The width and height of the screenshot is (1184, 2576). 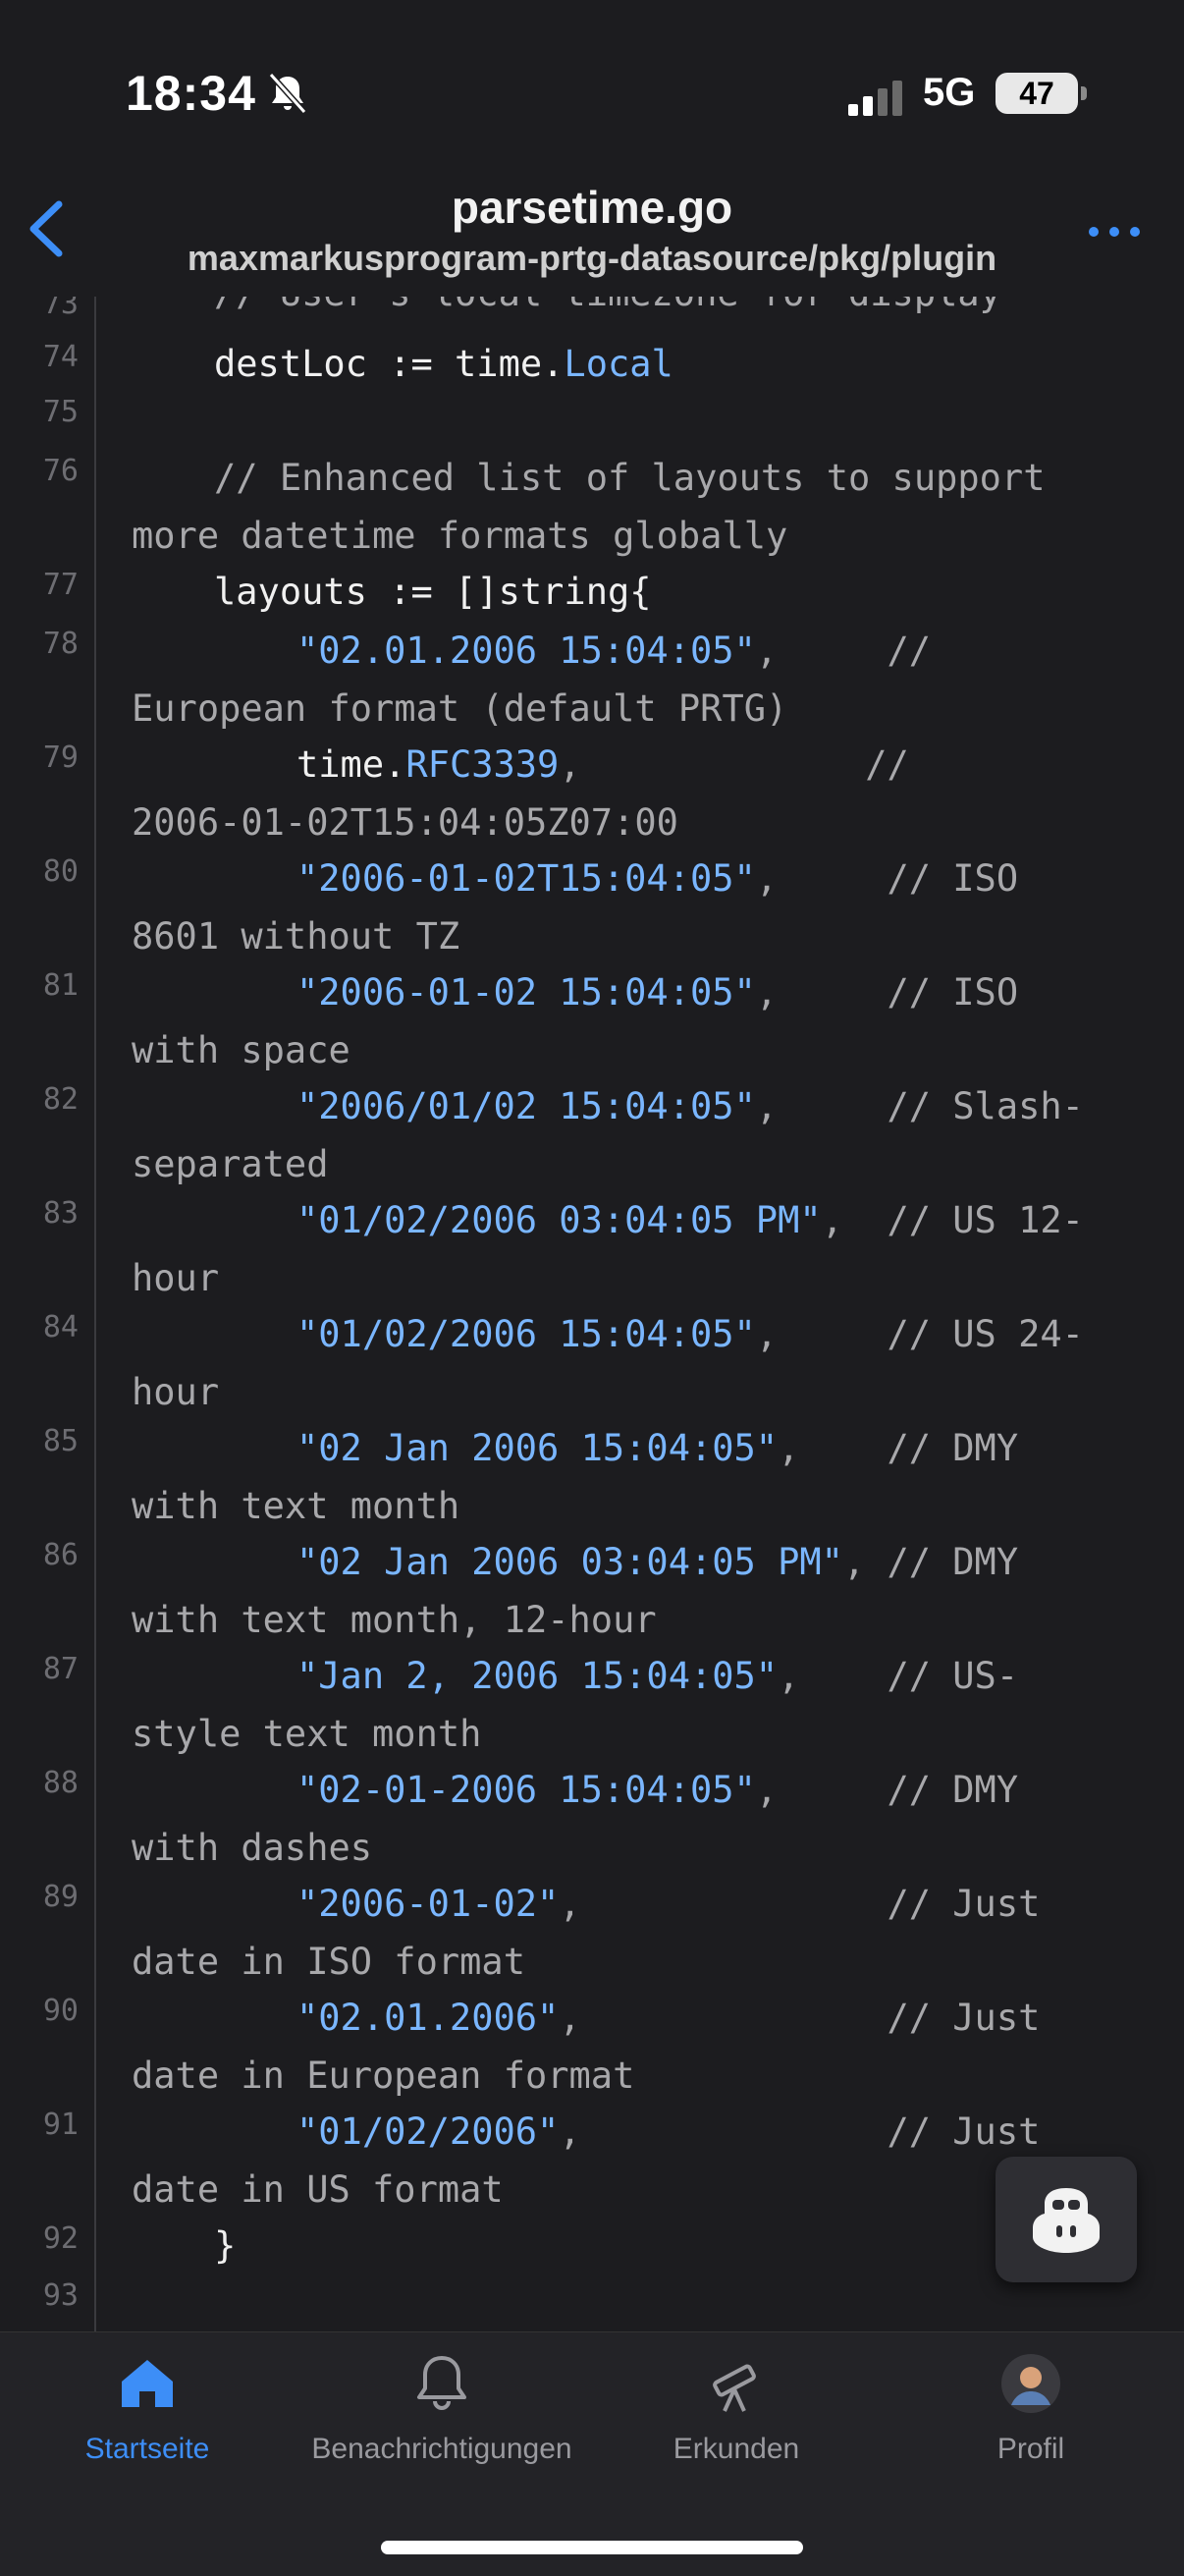 I want to click on code-comment: // Enhanced list of layouts to support, so click(x=630, y=478).